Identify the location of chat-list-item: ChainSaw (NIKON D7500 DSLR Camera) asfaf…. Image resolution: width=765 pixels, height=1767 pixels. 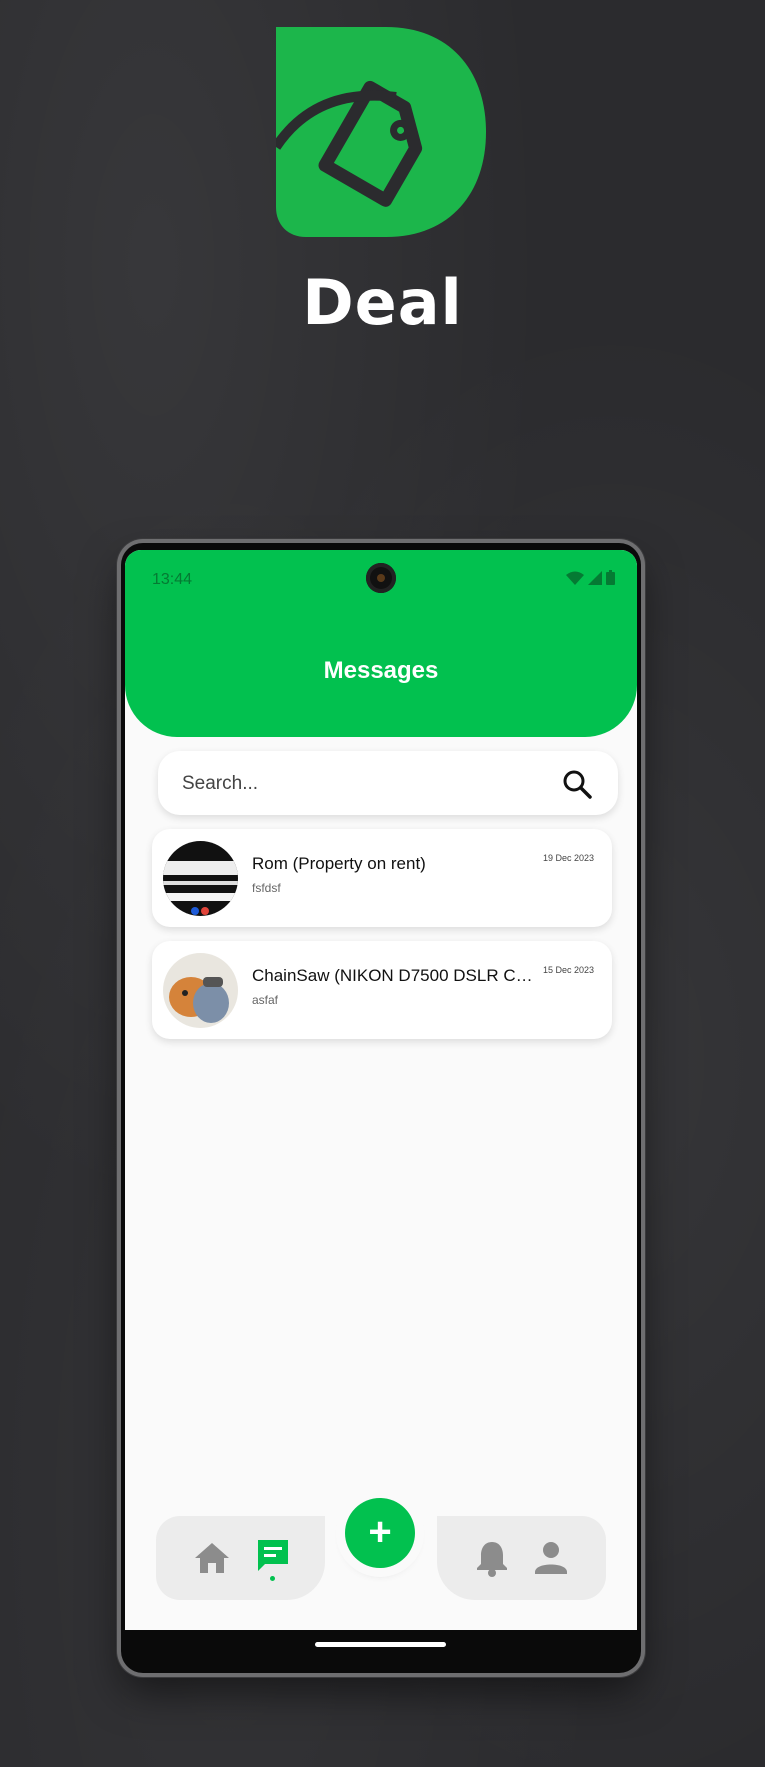
(382, 990).